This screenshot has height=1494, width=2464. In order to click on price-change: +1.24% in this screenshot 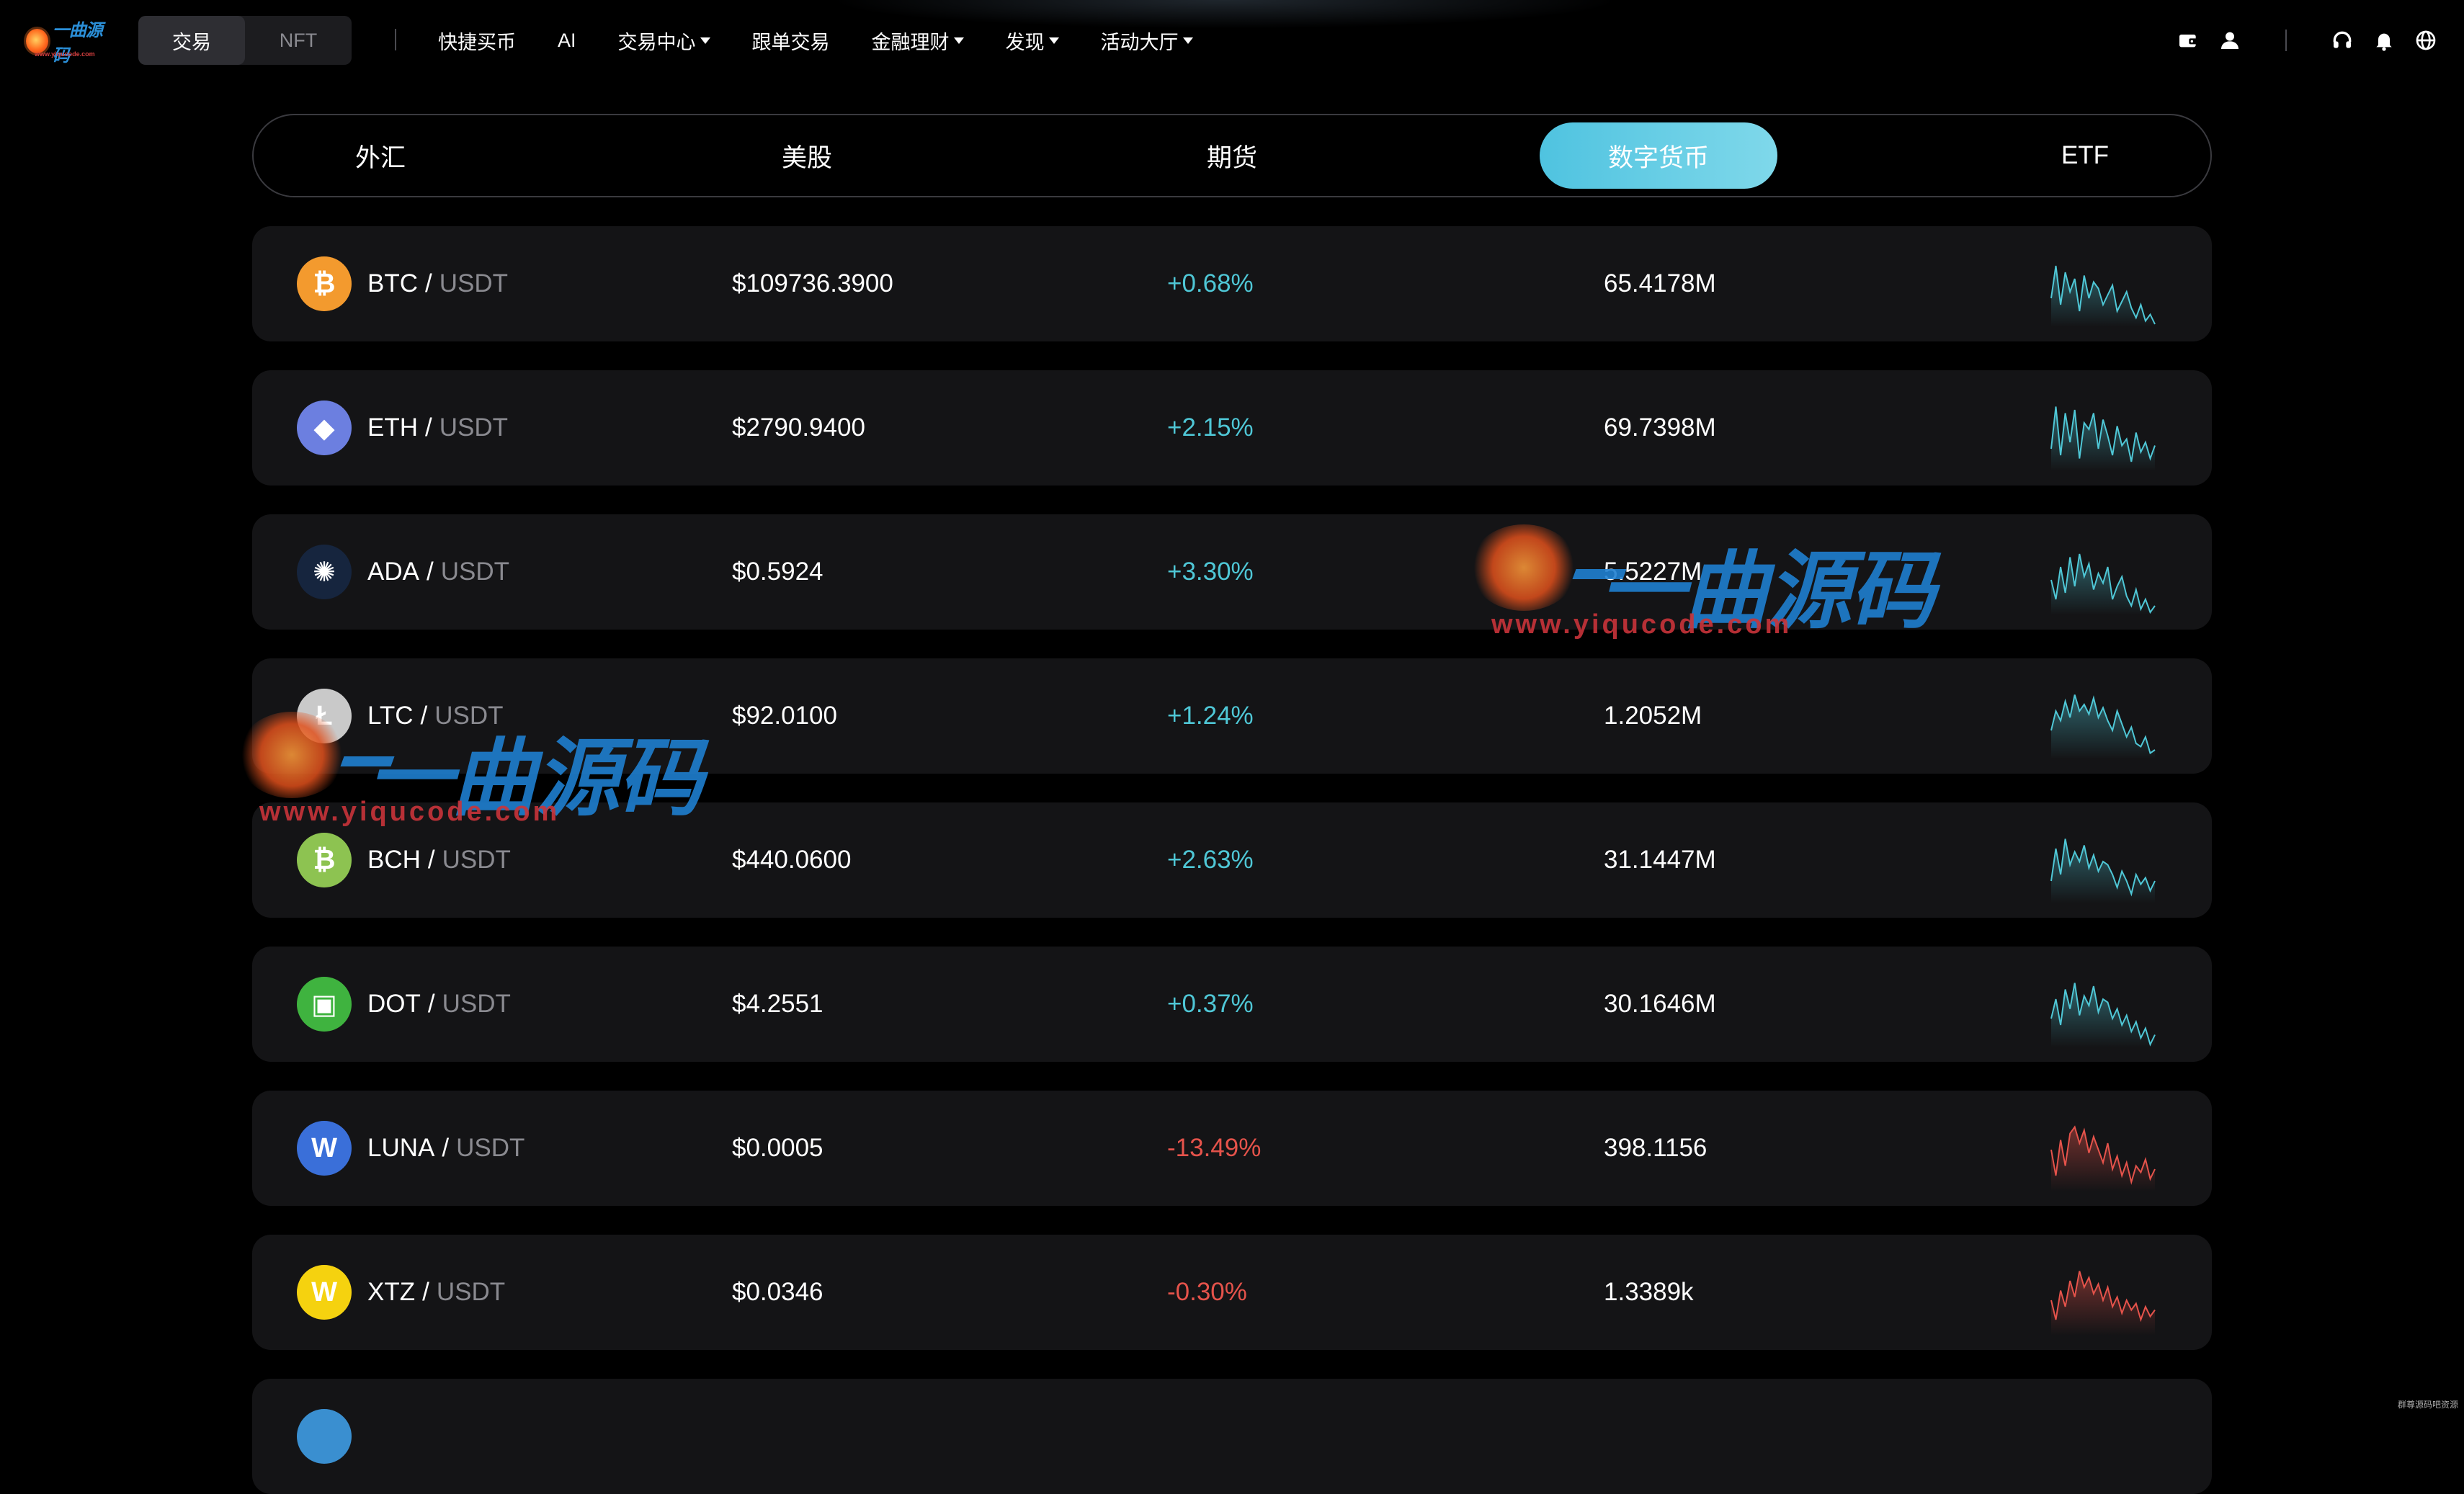, I will do `click(1210, 716)`.